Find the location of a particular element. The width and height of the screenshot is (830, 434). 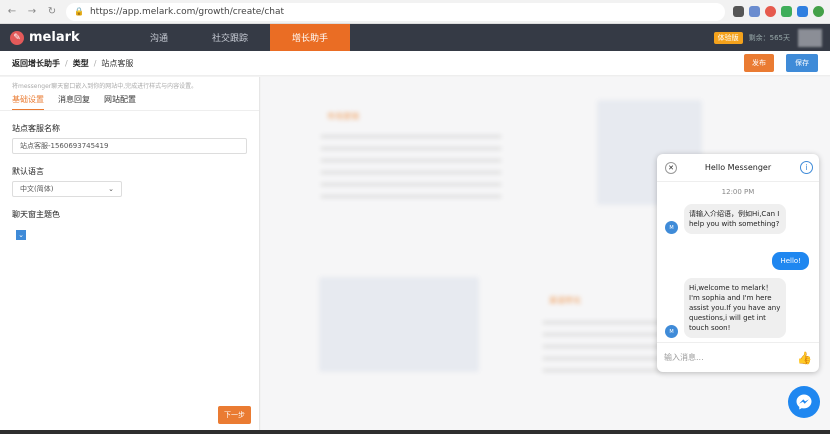

profile-icon is located at coordinates (818, 11).